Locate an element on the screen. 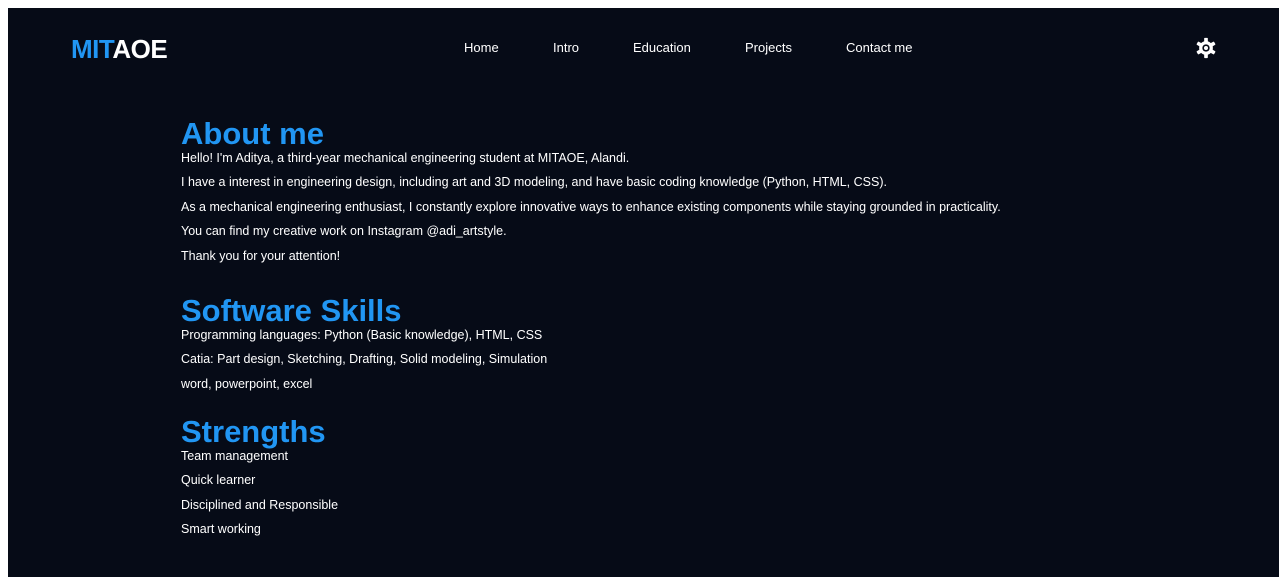  main-nav: Home Intro Education Projects Contact me is located at coordinates (643, 49).